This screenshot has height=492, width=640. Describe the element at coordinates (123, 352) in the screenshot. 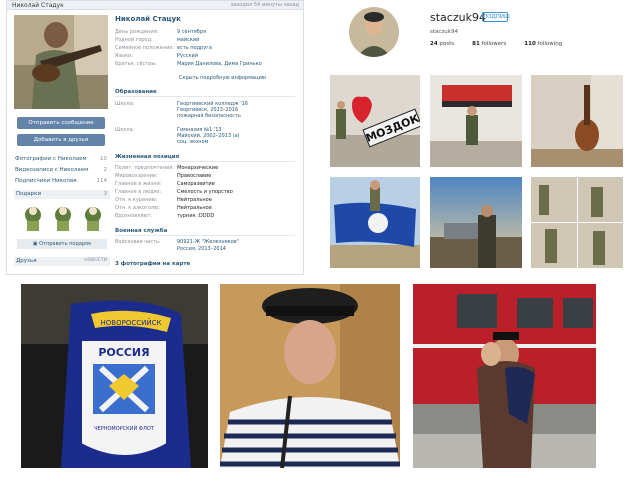

I see `patch-main-text: РОССИЯ` at that location.